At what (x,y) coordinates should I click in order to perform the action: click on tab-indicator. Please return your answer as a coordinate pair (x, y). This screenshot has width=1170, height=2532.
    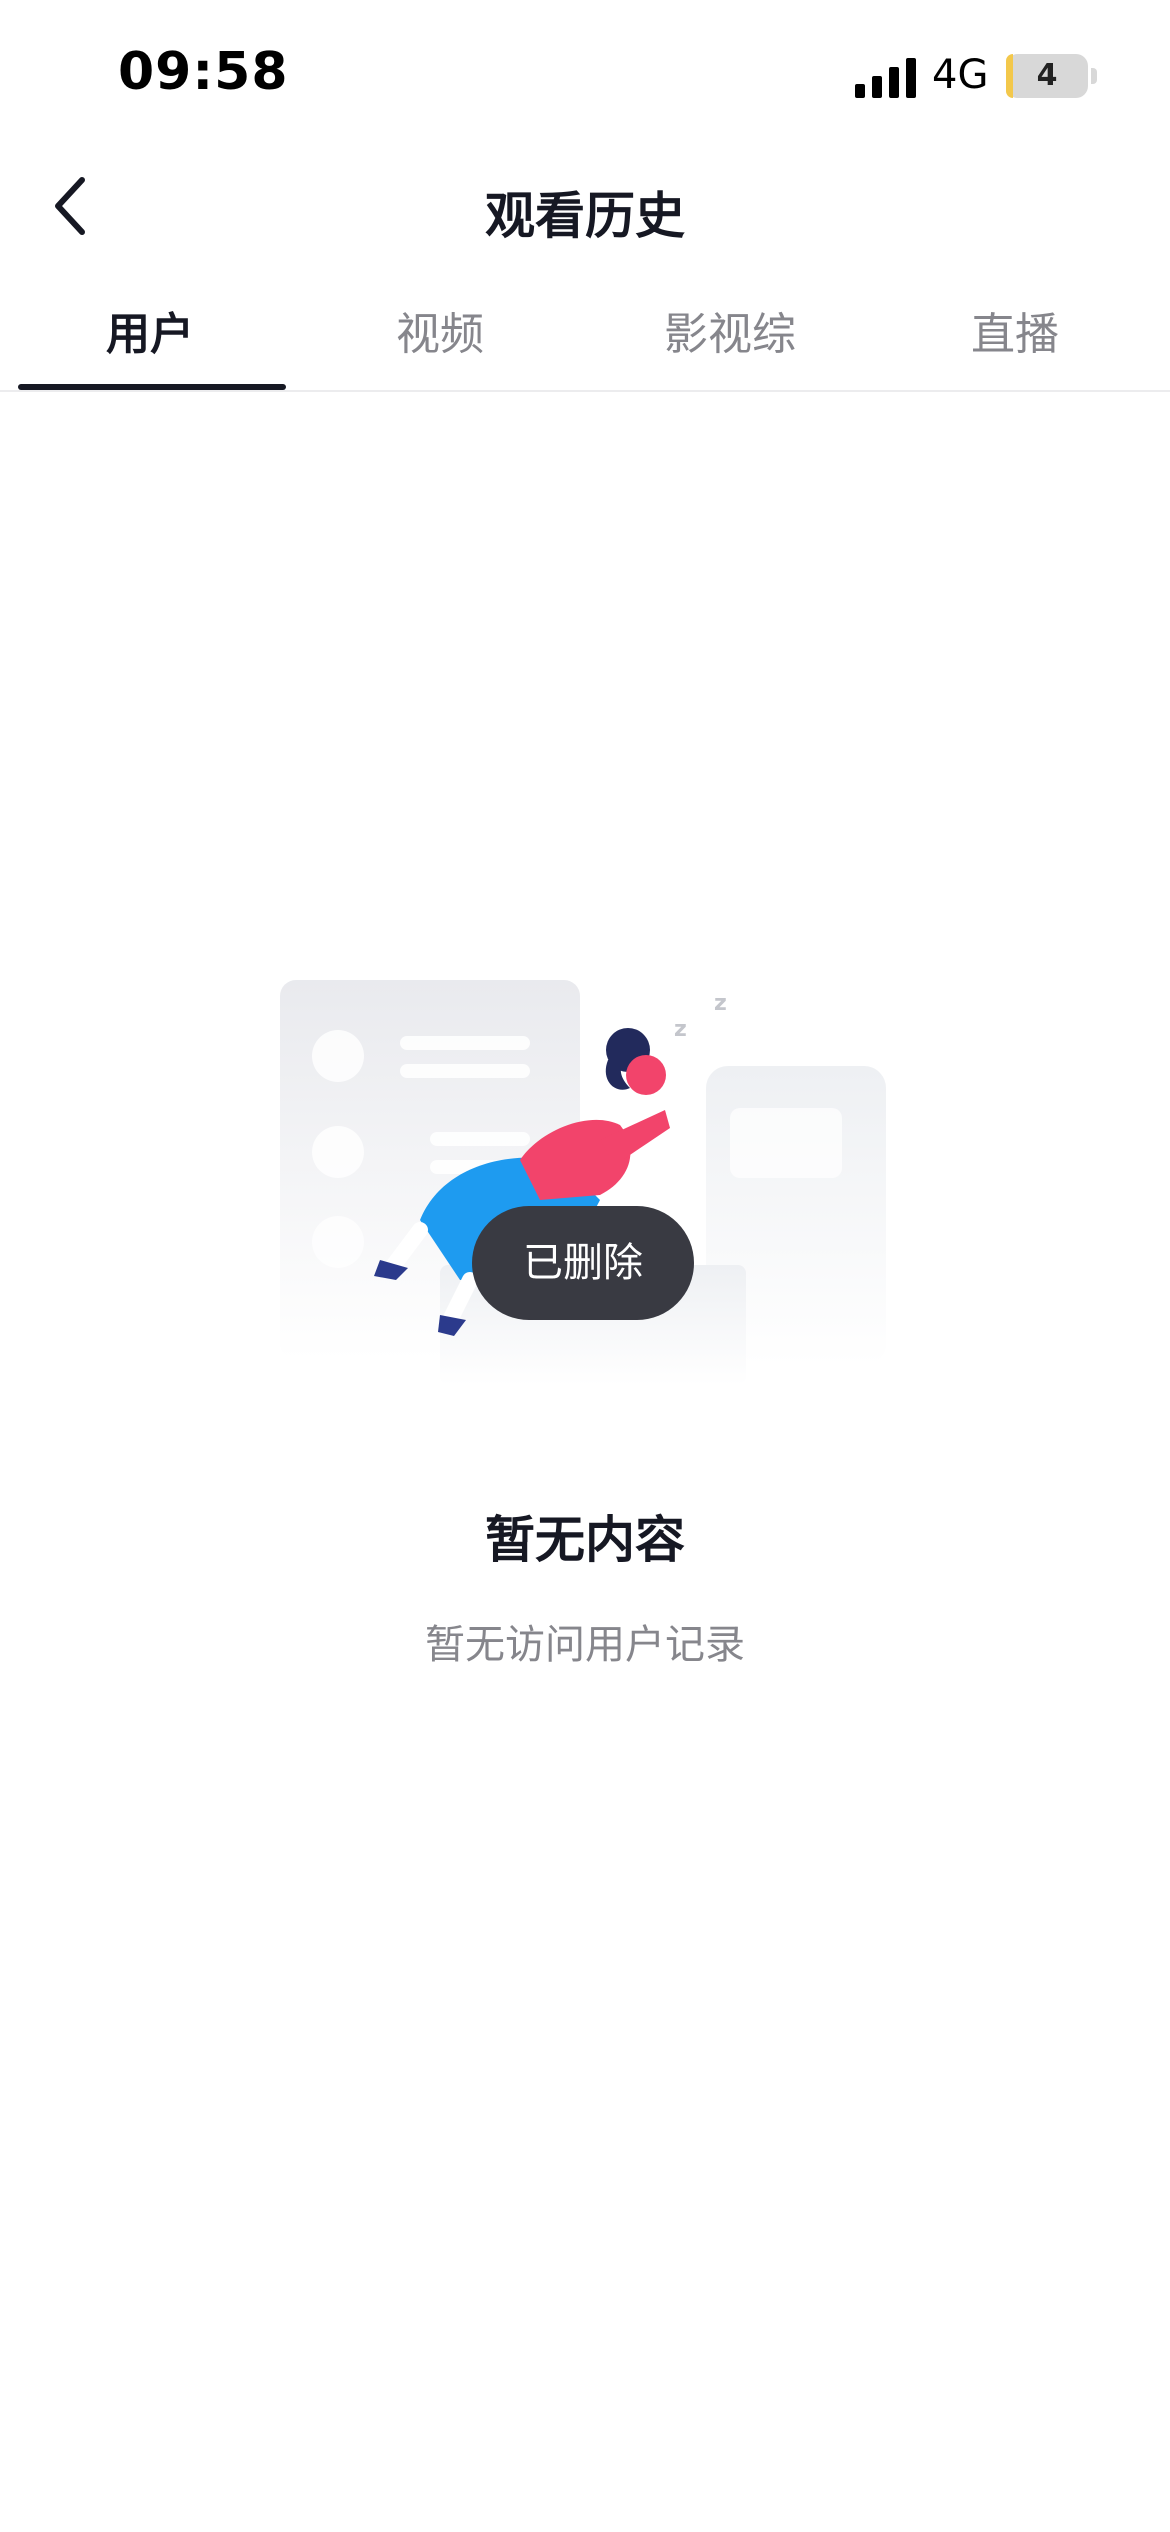
    Looking at the image, I should click on (152, 387).